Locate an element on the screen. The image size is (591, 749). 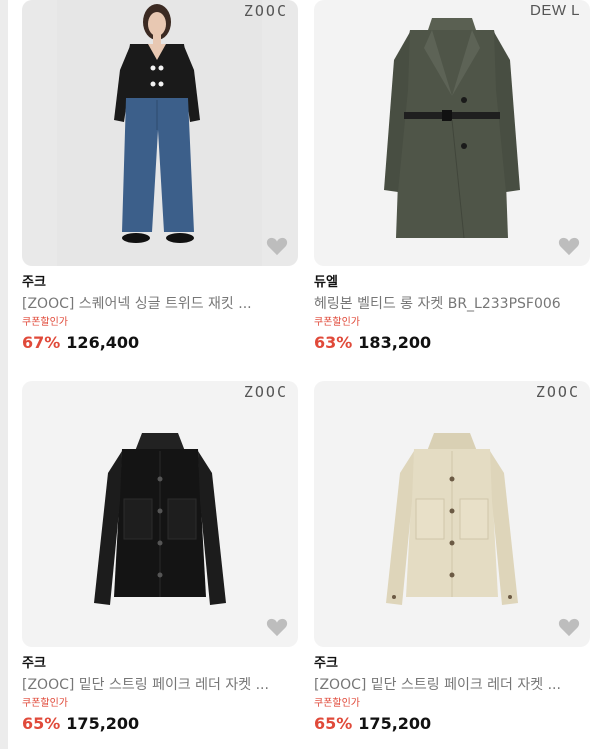
herringbone-jacket-image is located at coordinates (452, 128).